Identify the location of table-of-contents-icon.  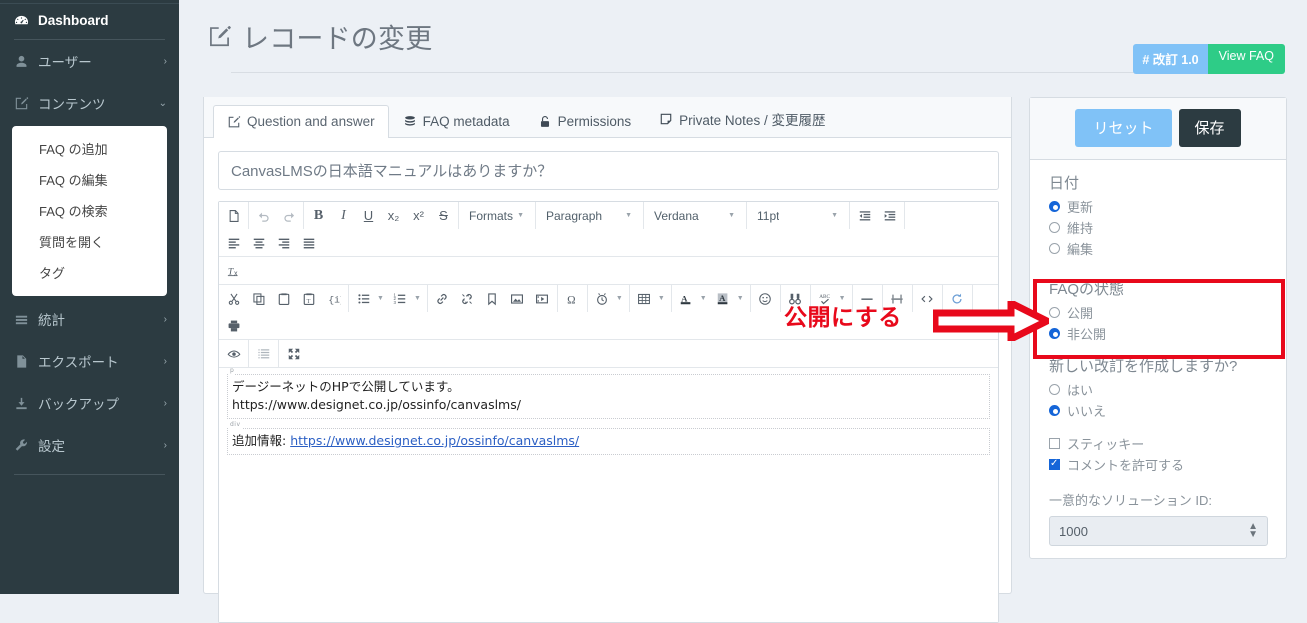
(263, 353).